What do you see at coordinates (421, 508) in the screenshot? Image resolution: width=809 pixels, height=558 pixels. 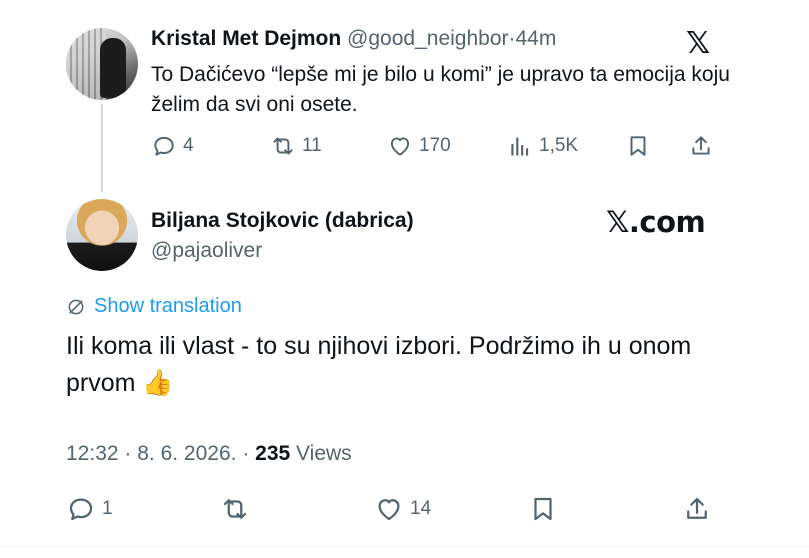 I see `like-count: 14` at bounding box center [421, 508].